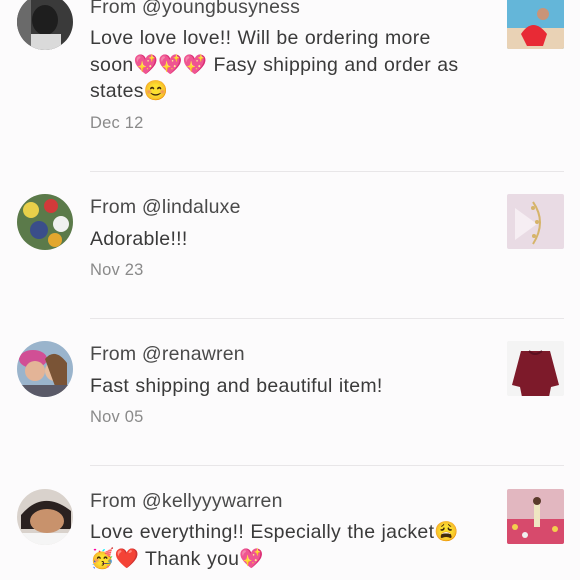  Describe the element at coordinates (167, 354) in the screenshot. I see `review-author: From @renawren` at that location.